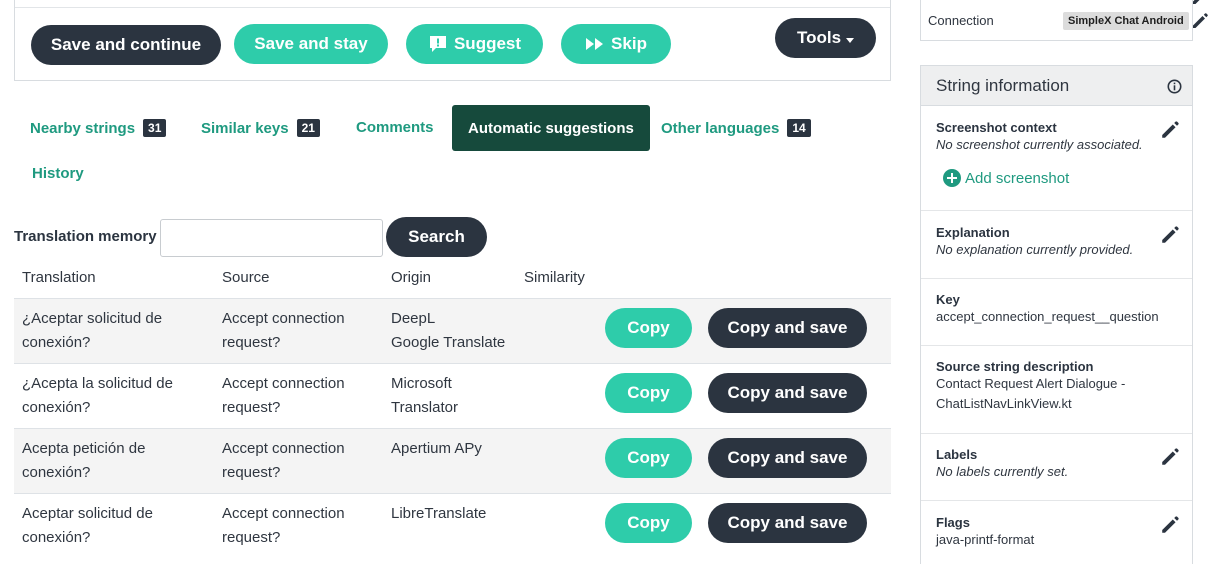 The width and height of the screenshot is (1208, 564). Describe the element at coordinates (1126, 21) in the screenshot. I see `component-badge: SimpleX Chat Android` at that location.